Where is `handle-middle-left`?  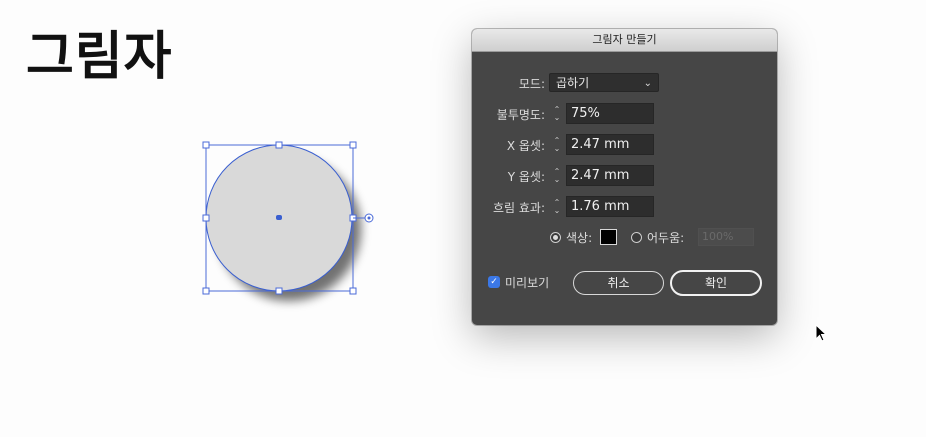 handle-middle-left is located at coordinates (206, 218).